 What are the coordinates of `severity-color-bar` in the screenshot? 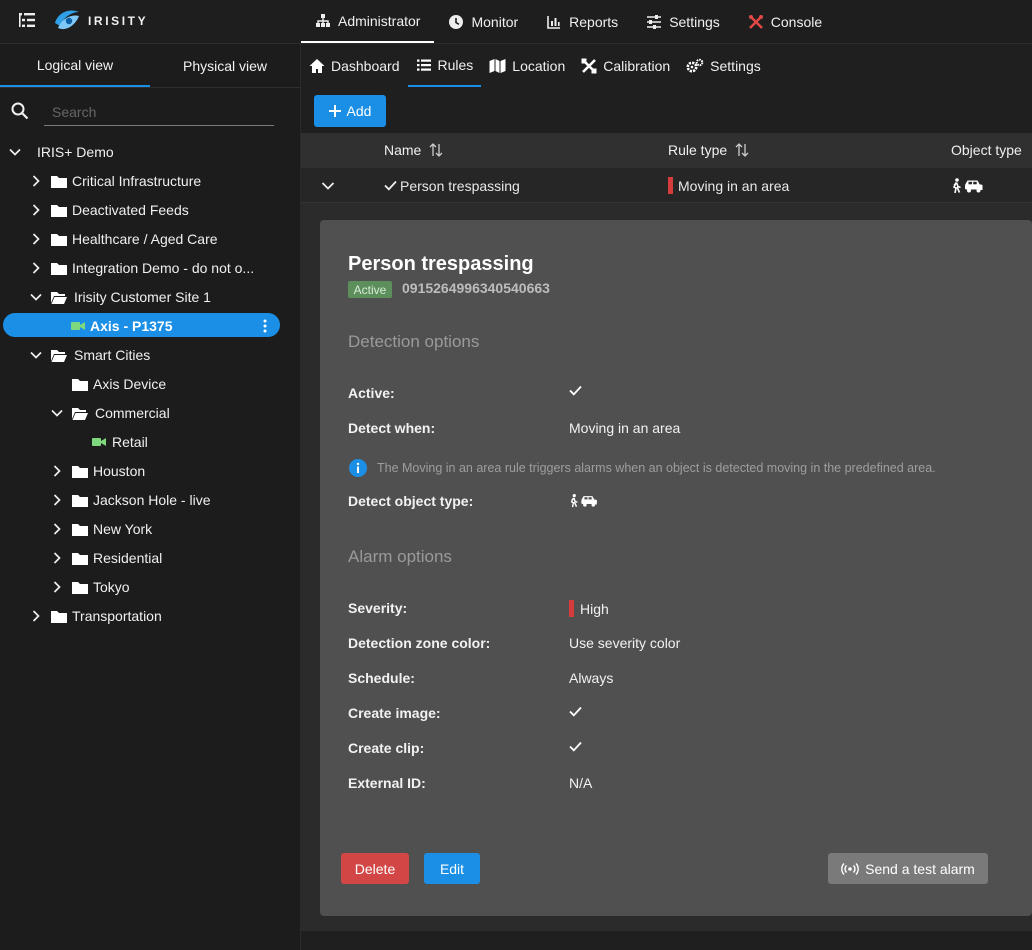 It's located at (571, 608).